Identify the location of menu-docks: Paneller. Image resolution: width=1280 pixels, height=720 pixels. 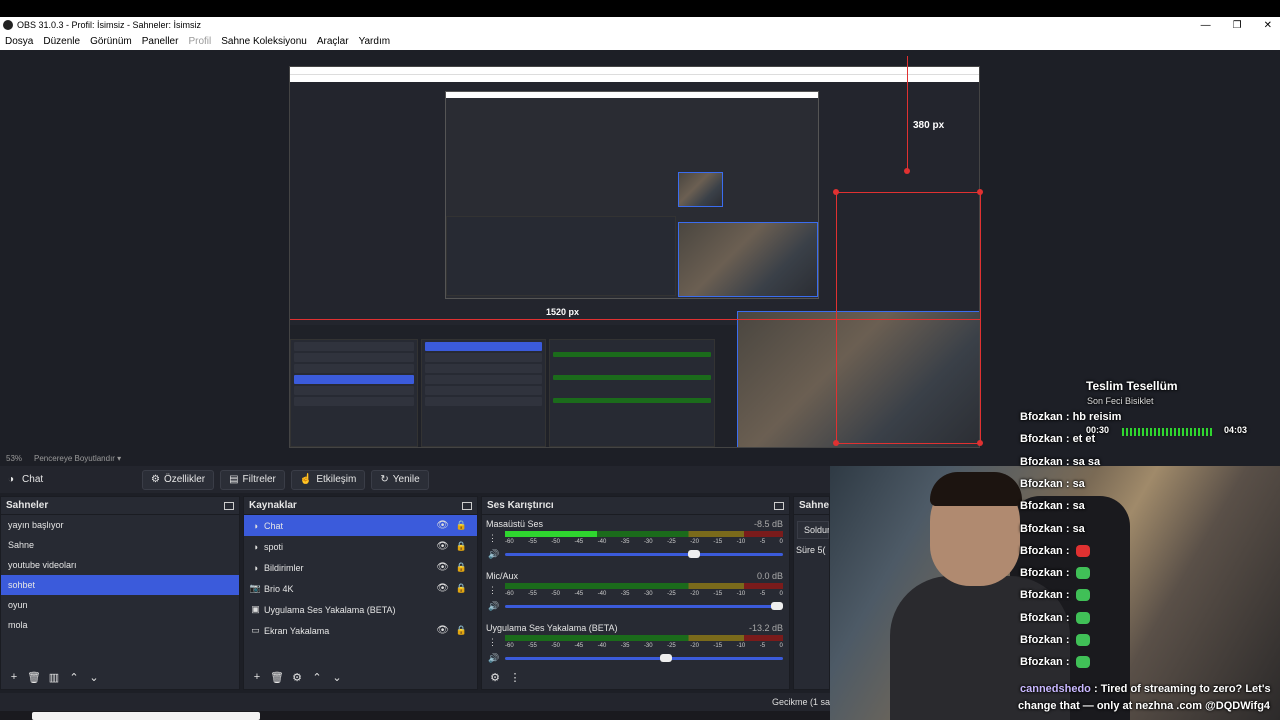
(160, 41).